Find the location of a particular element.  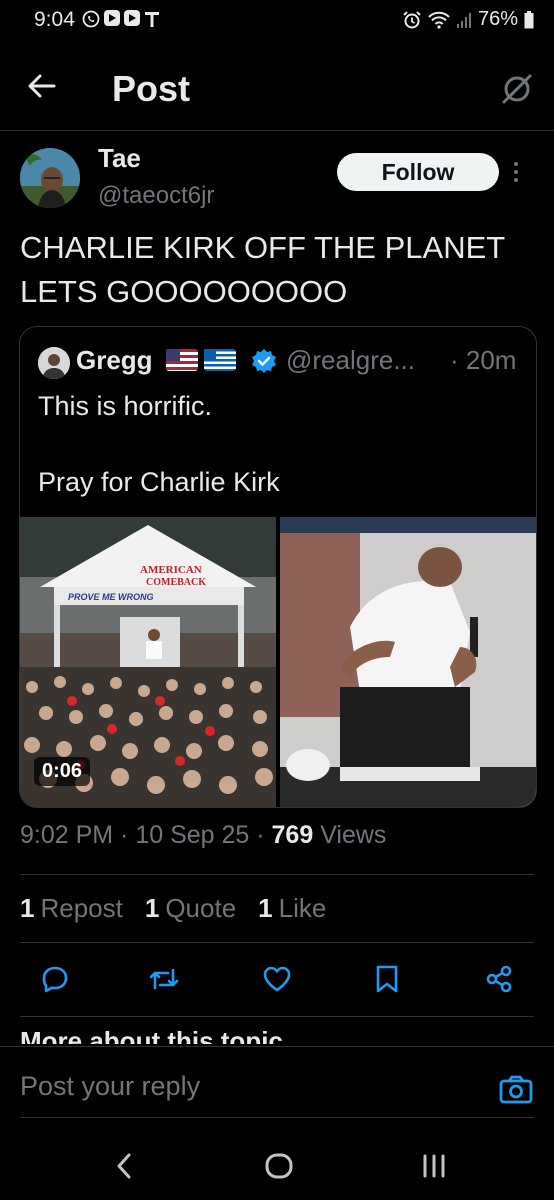

quote-text-line2: Pray for Charlie Kirk is located at coordinates (159, 482).